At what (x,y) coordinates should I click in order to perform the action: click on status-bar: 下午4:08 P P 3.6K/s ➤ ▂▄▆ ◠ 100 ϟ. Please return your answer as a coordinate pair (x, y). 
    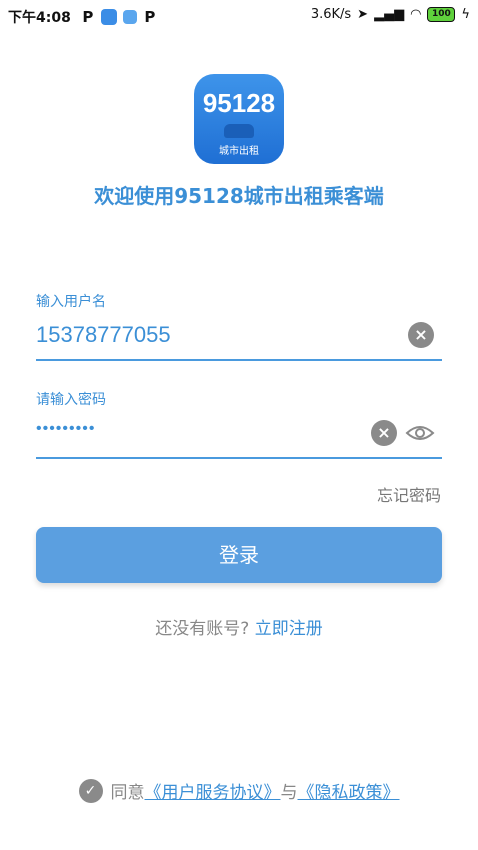
    Looking at the image, I should click on (239, 16).